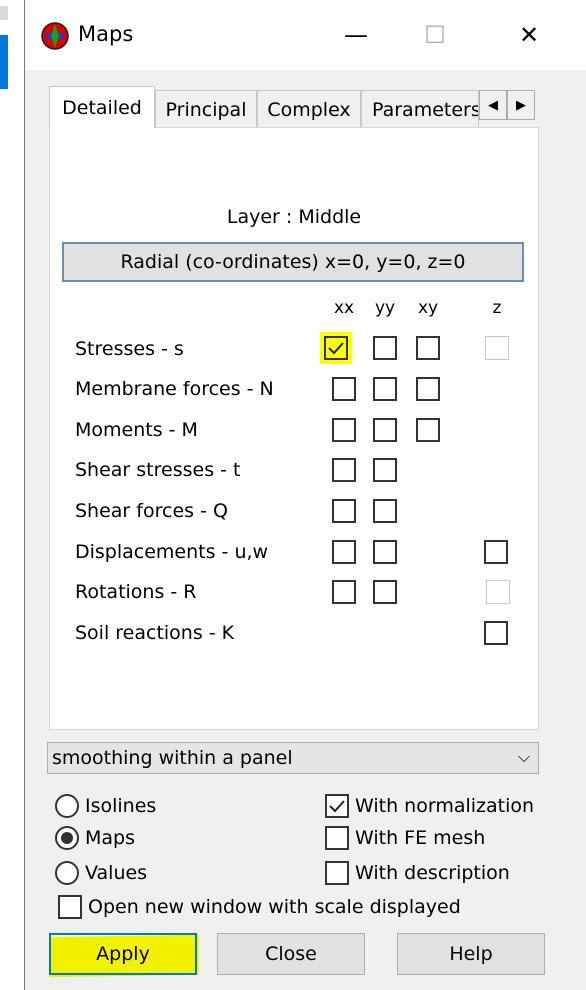 The width and height of the screenshot is (586, 990). Describe the element at coordinates (428, 430) in the screenshot. I see `moments-xy-checkbox` at that location.